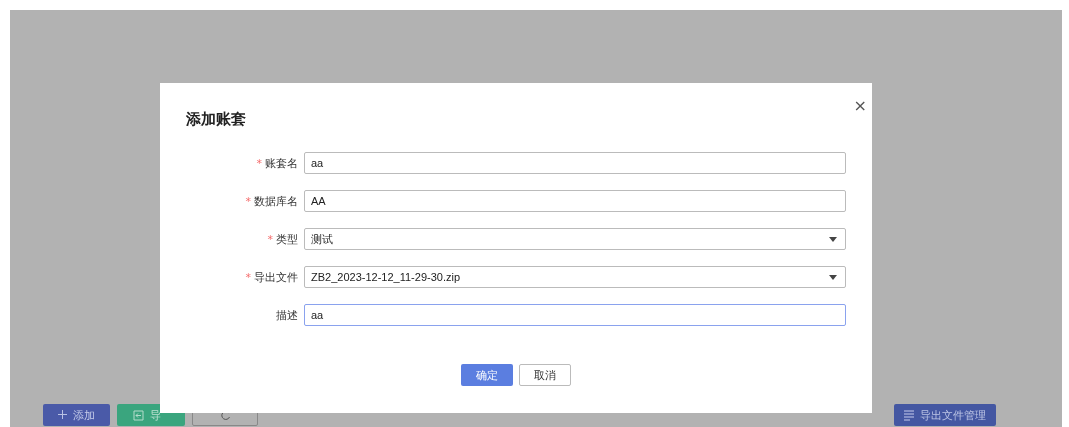  Describe the element at coordinates (575, 239) in the screenshot. I see `select-field: 测试` at that location.